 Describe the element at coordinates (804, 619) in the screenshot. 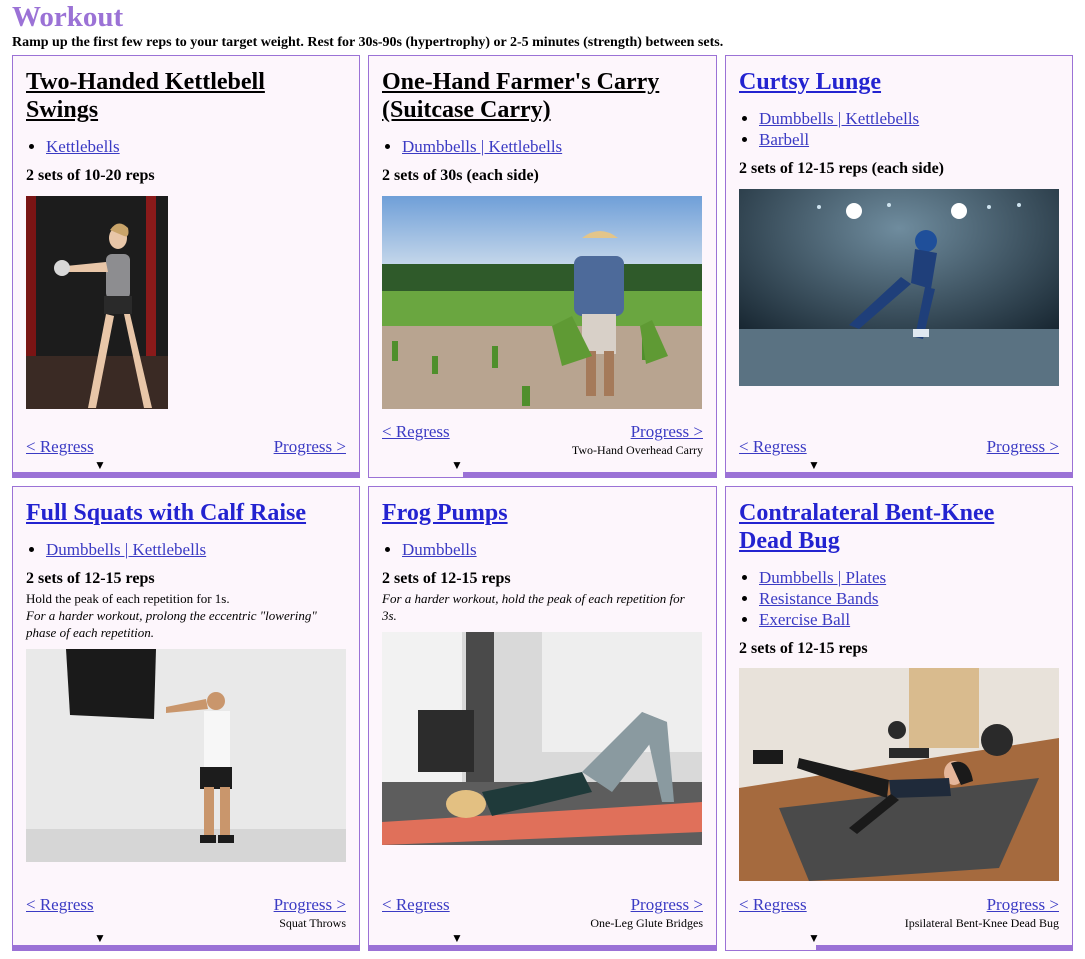

I see `equipment-link: Exercise Ball` at that location.